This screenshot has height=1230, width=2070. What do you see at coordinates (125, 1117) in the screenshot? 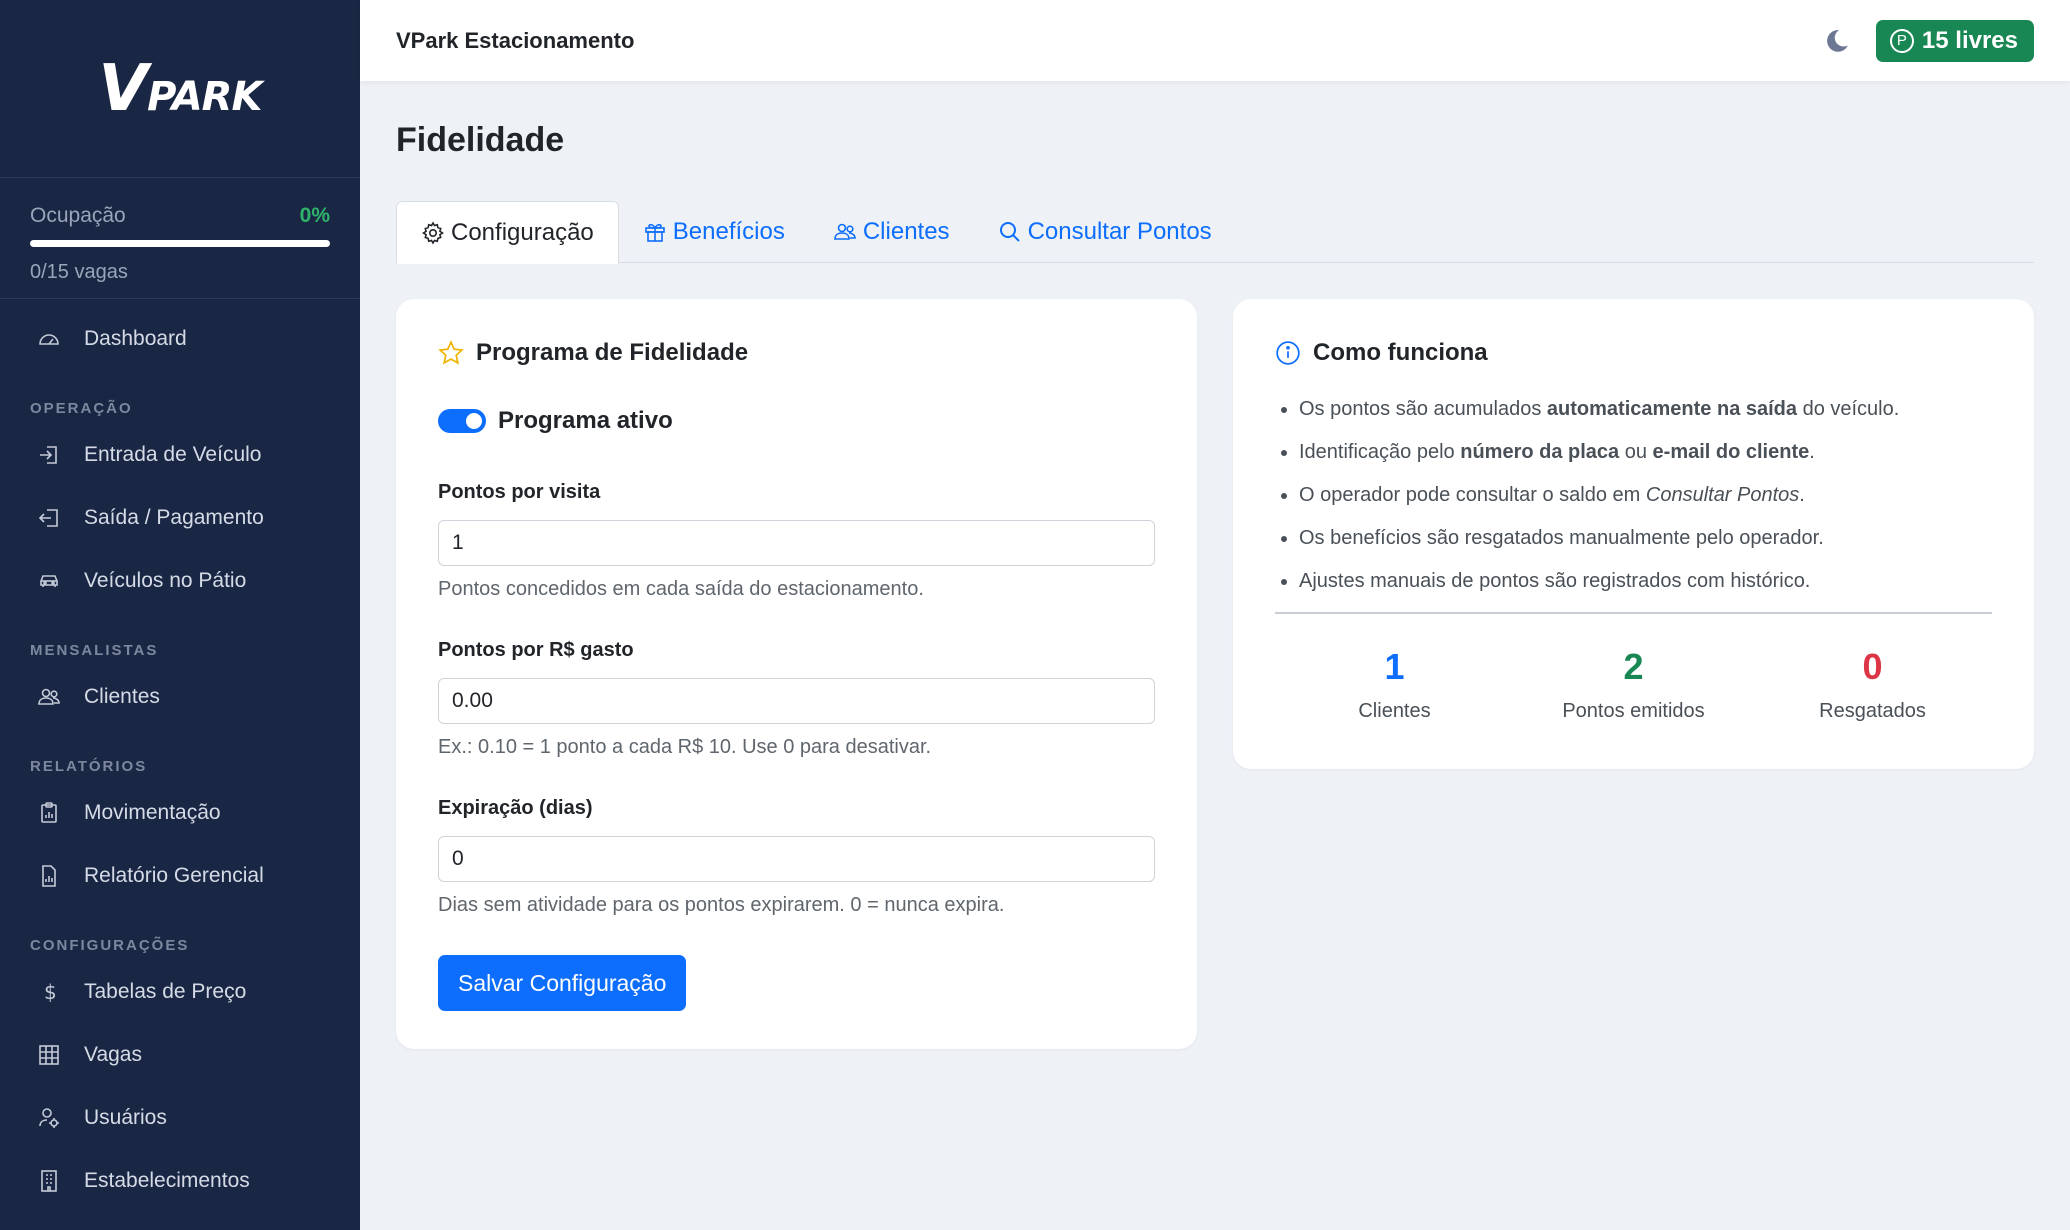
I see `sidebar-item-label: Usuários` at bounding box center [125, 1117].